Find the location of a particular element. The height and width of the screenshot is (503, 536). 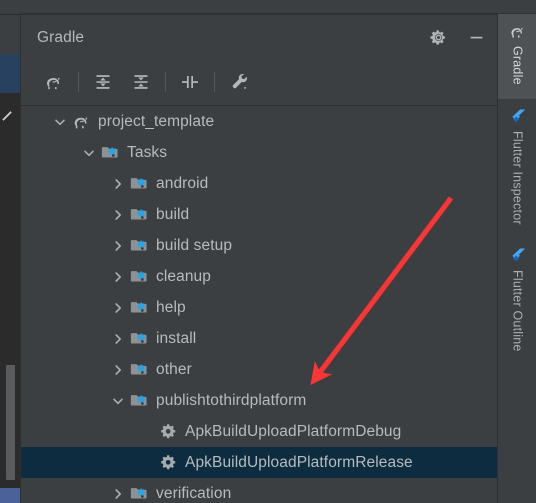

refresh-gradle-icon is located at coordinates (53, 83).